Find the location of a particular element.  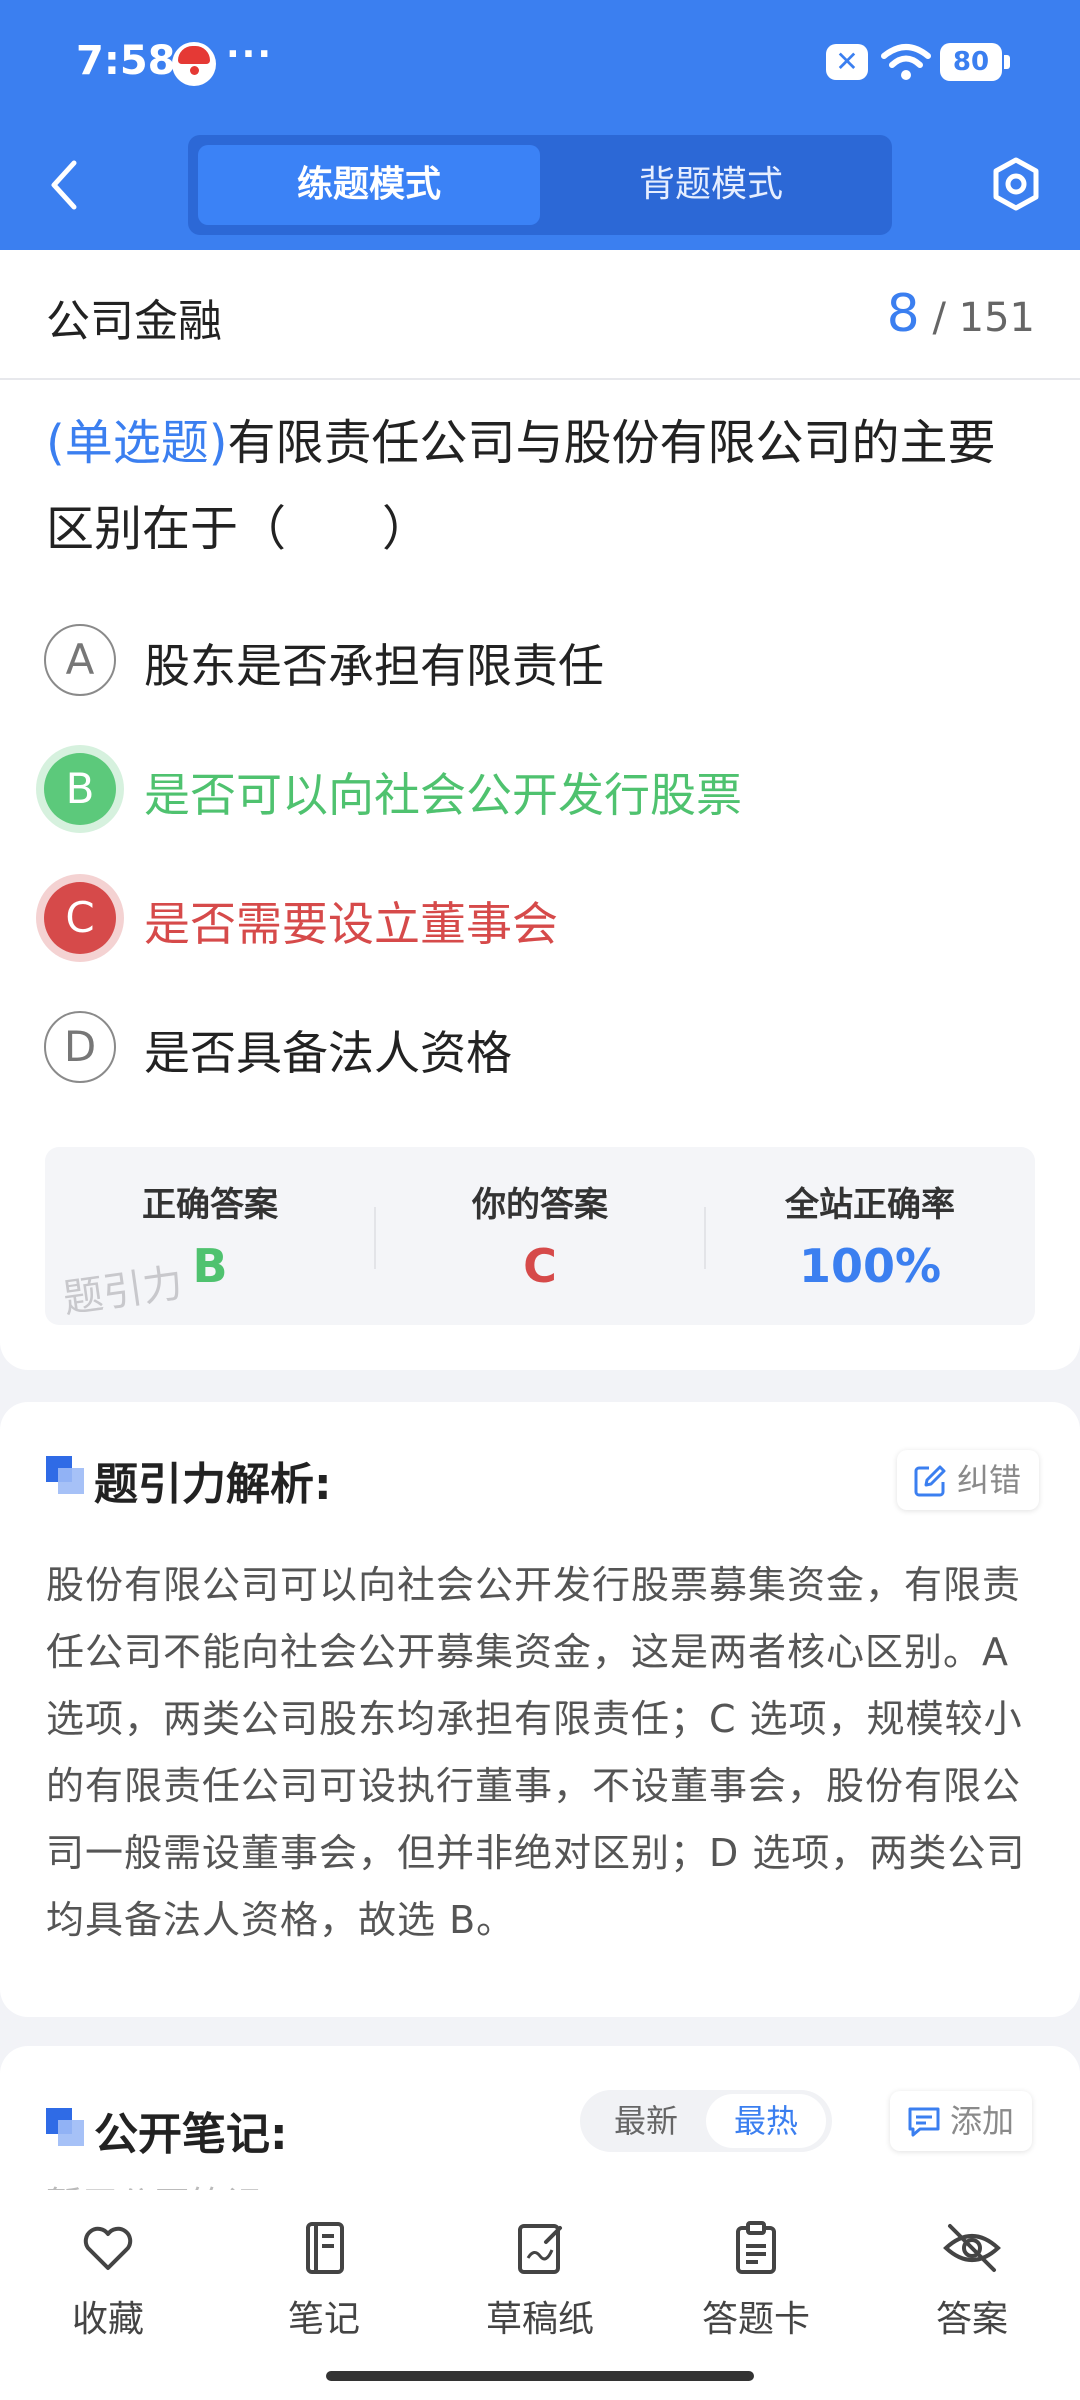

top-app-bar: 7:58 ··· ✕ 80 练题模式 背题模式 is located at coordinates (540, 125).